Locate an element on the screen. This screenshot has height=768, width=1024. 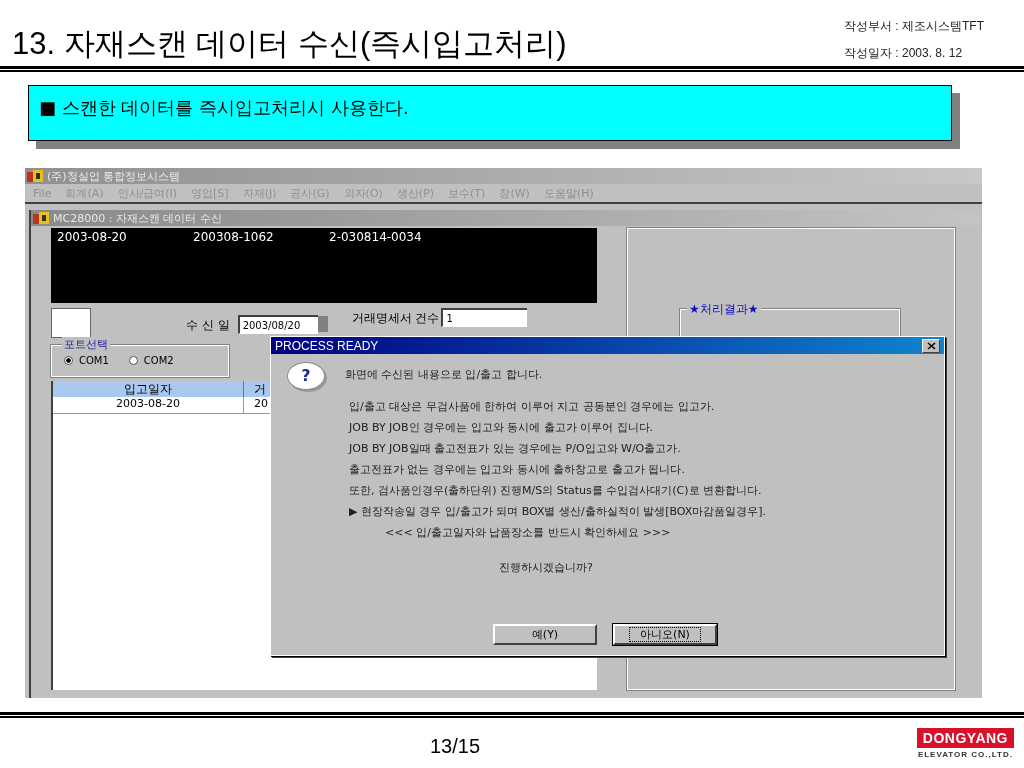
close-icon is located at coordinates (931, 345).